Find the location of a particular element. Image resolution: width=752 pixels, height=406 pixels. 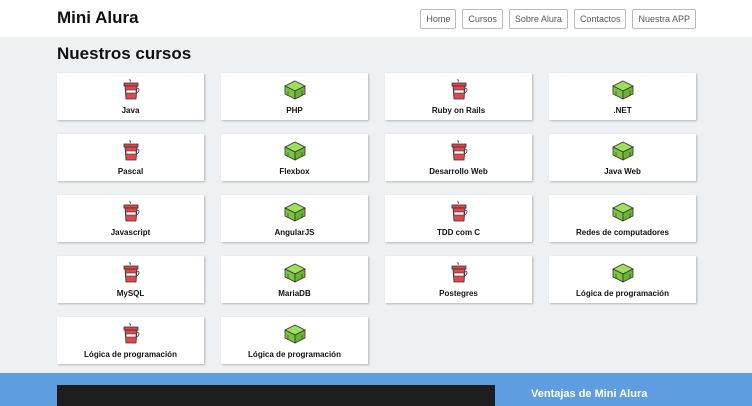

course-card: Java Web is located at coordinates (622, 157).